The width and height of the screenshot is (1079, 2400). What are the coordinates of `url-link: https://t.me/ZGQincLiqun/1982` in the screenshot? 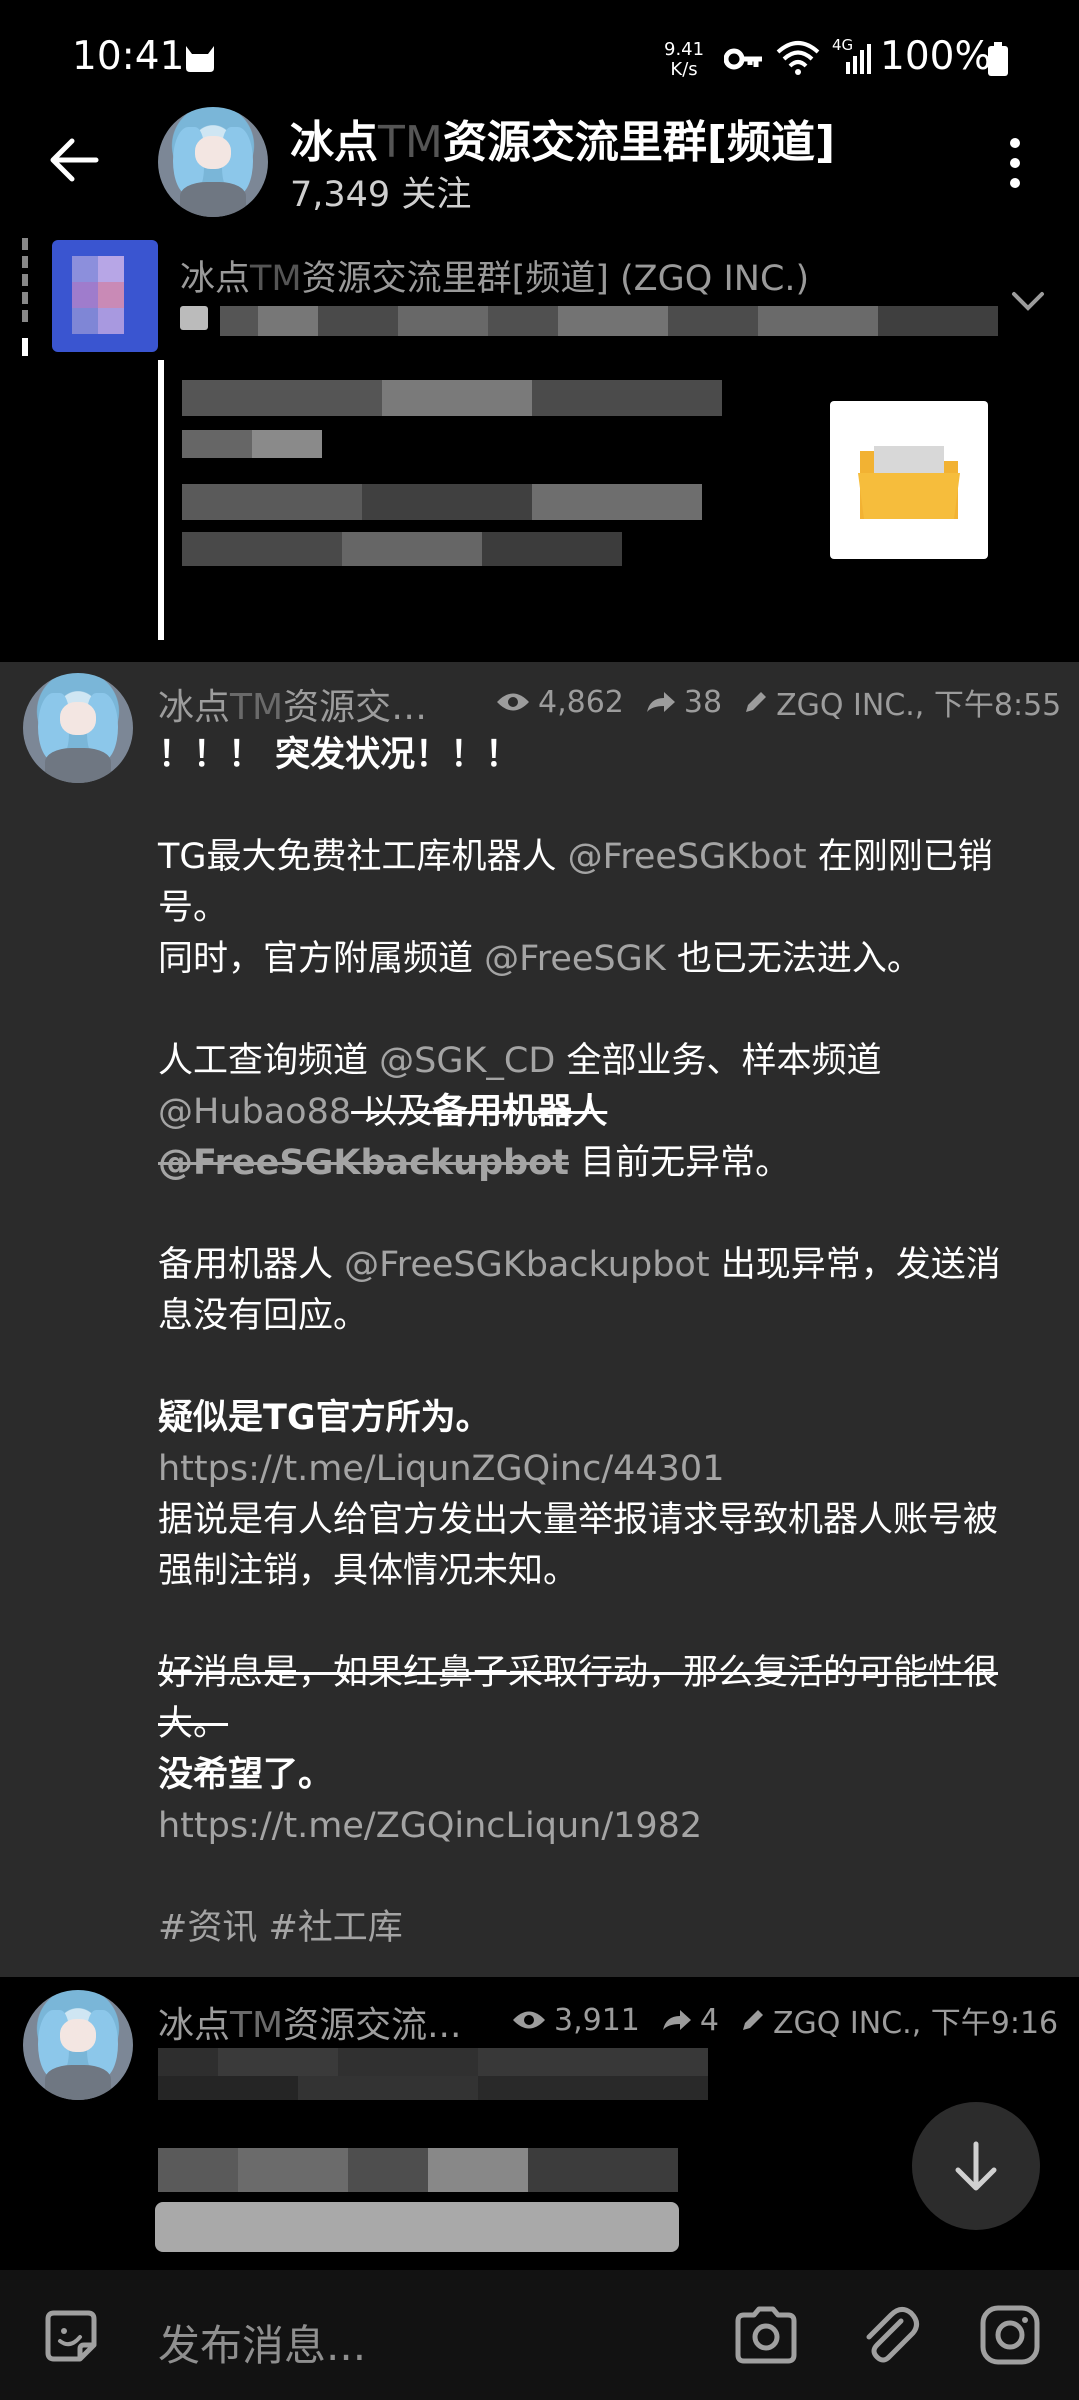 It's located at (588, 1826).